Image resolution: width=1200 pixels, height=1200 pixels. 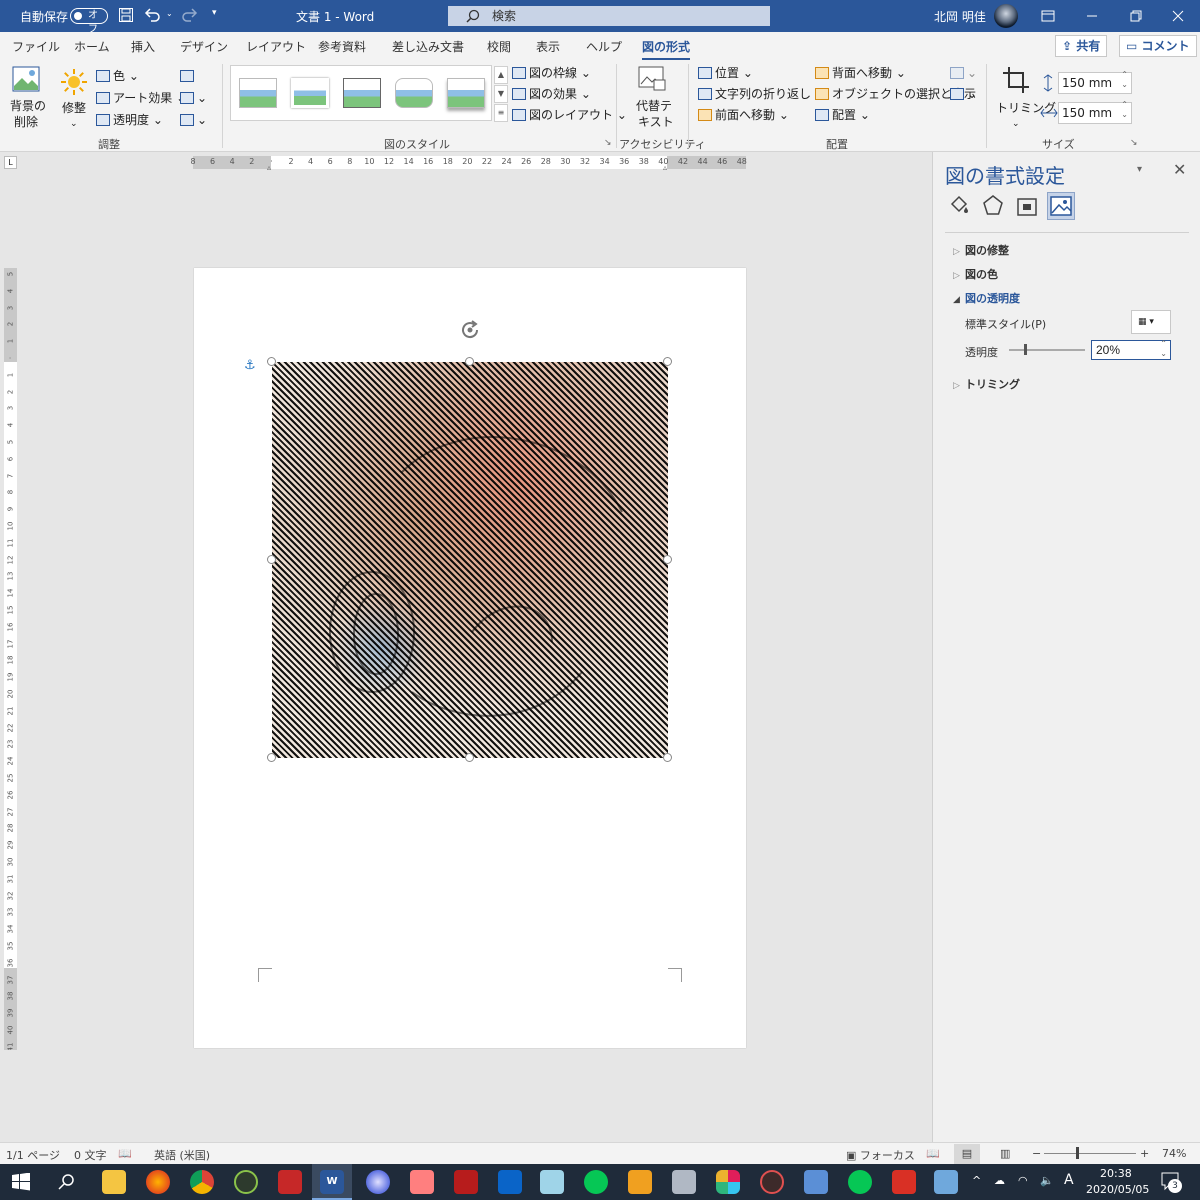 What do you see at coordinates (169, 13) in the screenshot?
I see `undo-dropdown-icon: ⌄` at bounding box center [169, 13].